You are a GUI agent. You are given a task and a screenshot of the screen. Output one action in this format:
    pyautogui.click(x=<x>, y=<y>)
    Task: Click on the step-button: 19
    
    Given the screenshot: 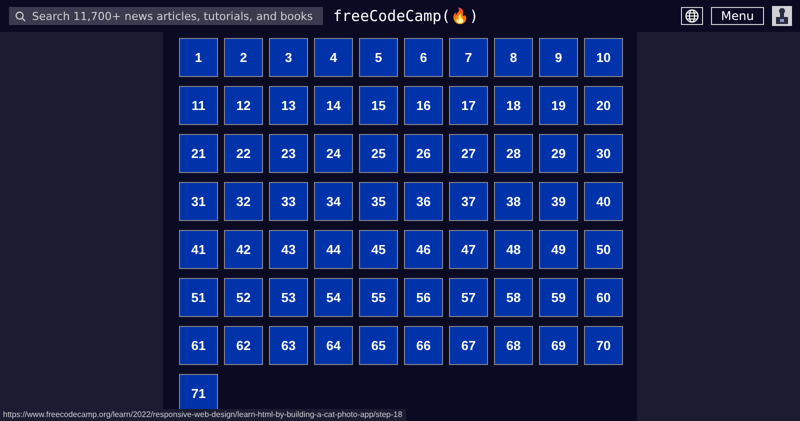 What is the action you would take?
    pyautogui.click(x=558, y=105)
    